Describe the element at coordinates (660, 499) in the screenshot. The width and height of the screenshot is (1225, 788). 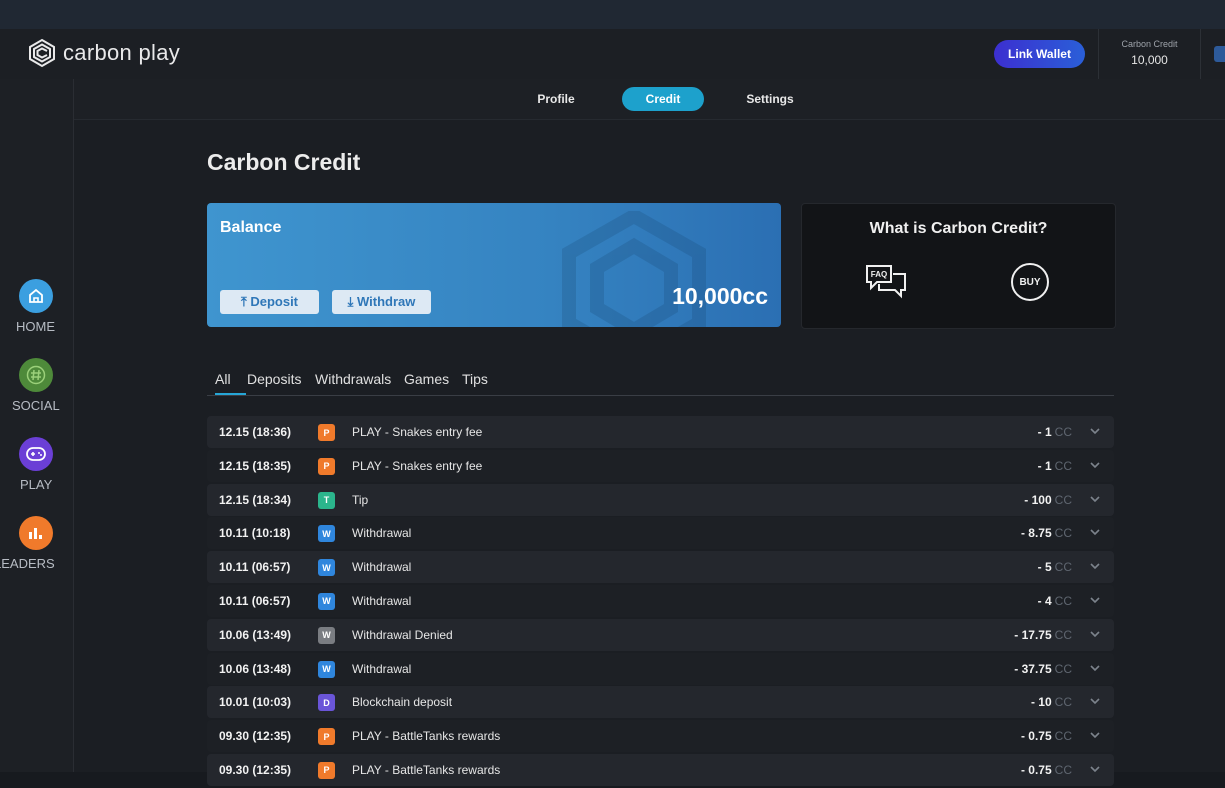
I see `transaction-row: 12.15 (18:34) T Tip - 100 CC` at that location.